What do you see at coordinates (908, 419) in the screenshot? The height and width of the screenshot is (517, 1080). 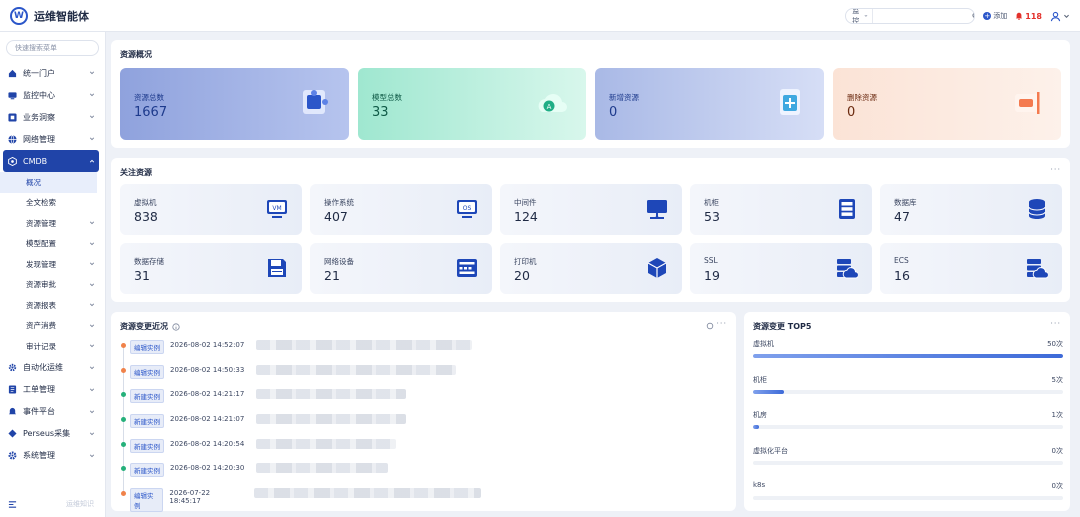 I see `top5-item: 机房 1次` at bounding box center [908, 419].